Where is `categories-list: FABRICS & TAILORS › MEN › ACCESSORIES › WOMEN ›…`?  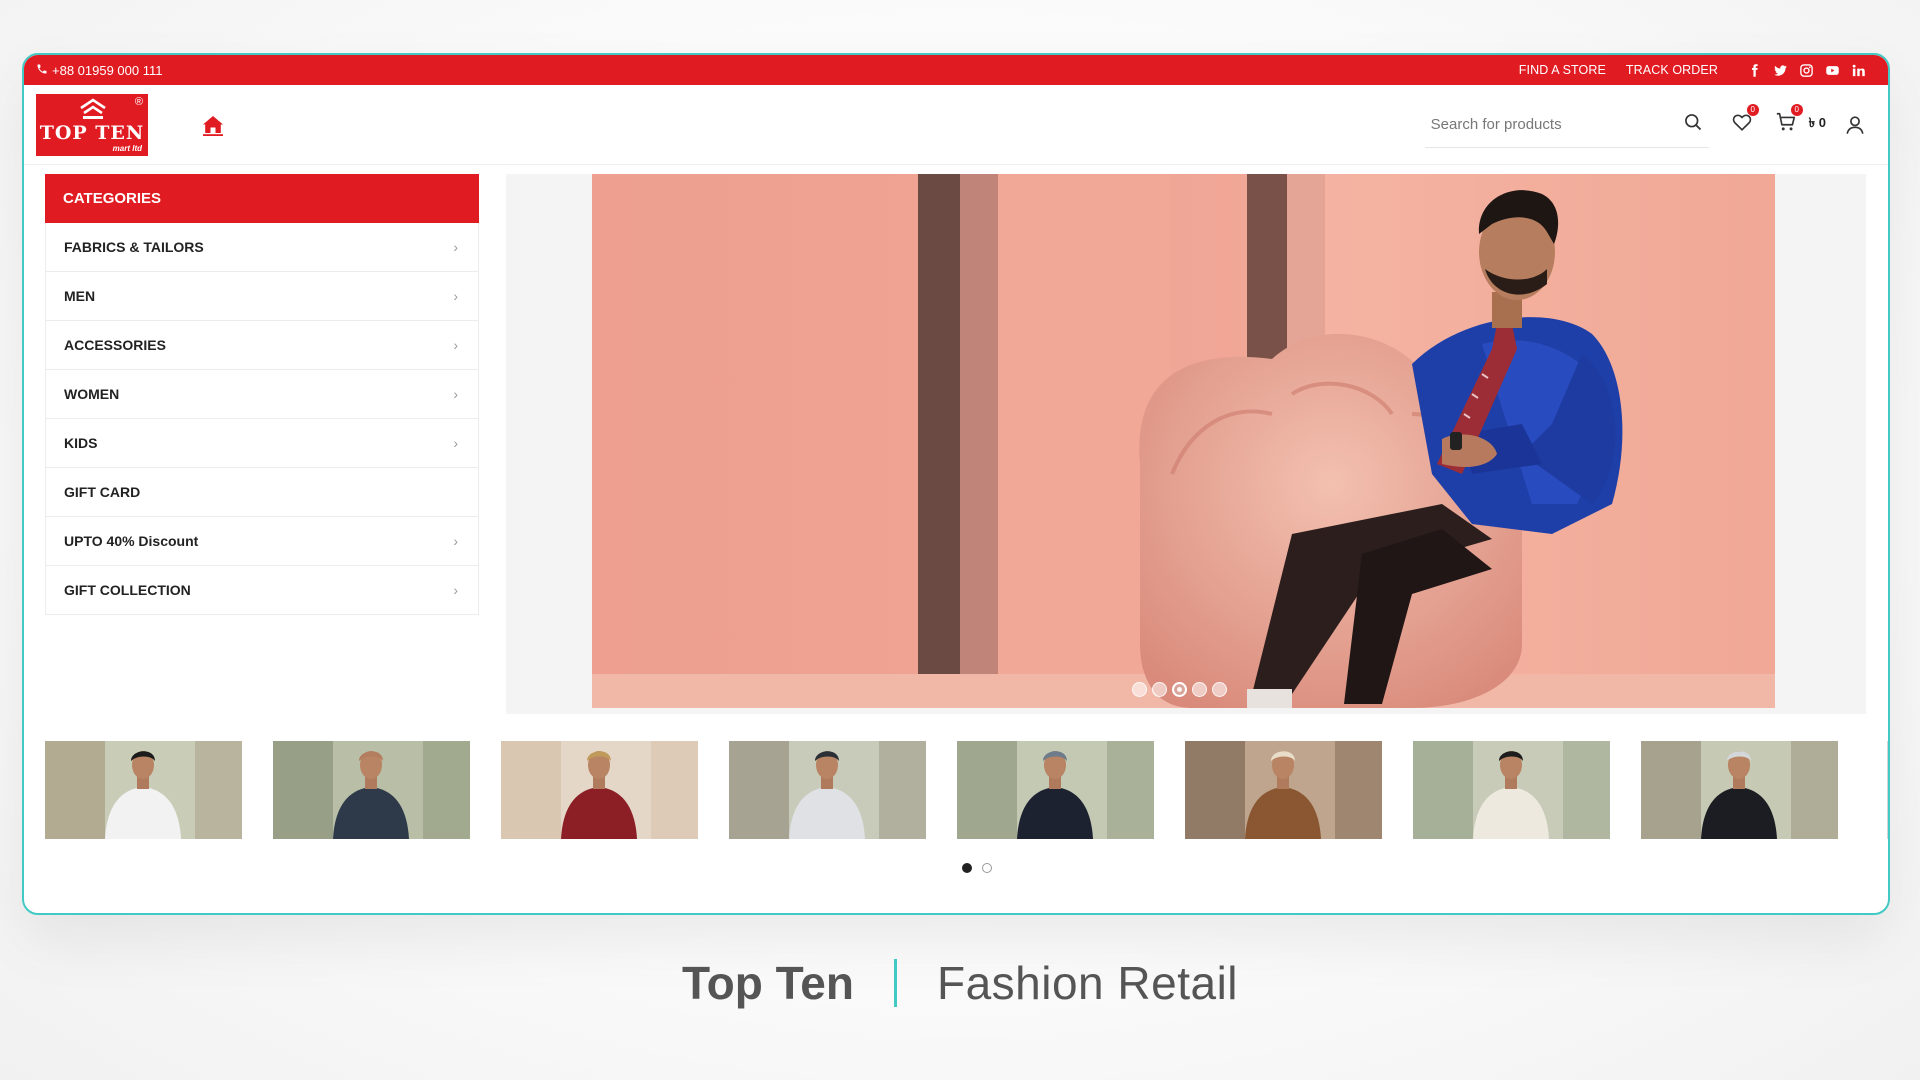
categories-list: FABRICS & TAILORS › MEN › ACCESSORIES › WOMEN ›… is located at coordinates (262, 419).